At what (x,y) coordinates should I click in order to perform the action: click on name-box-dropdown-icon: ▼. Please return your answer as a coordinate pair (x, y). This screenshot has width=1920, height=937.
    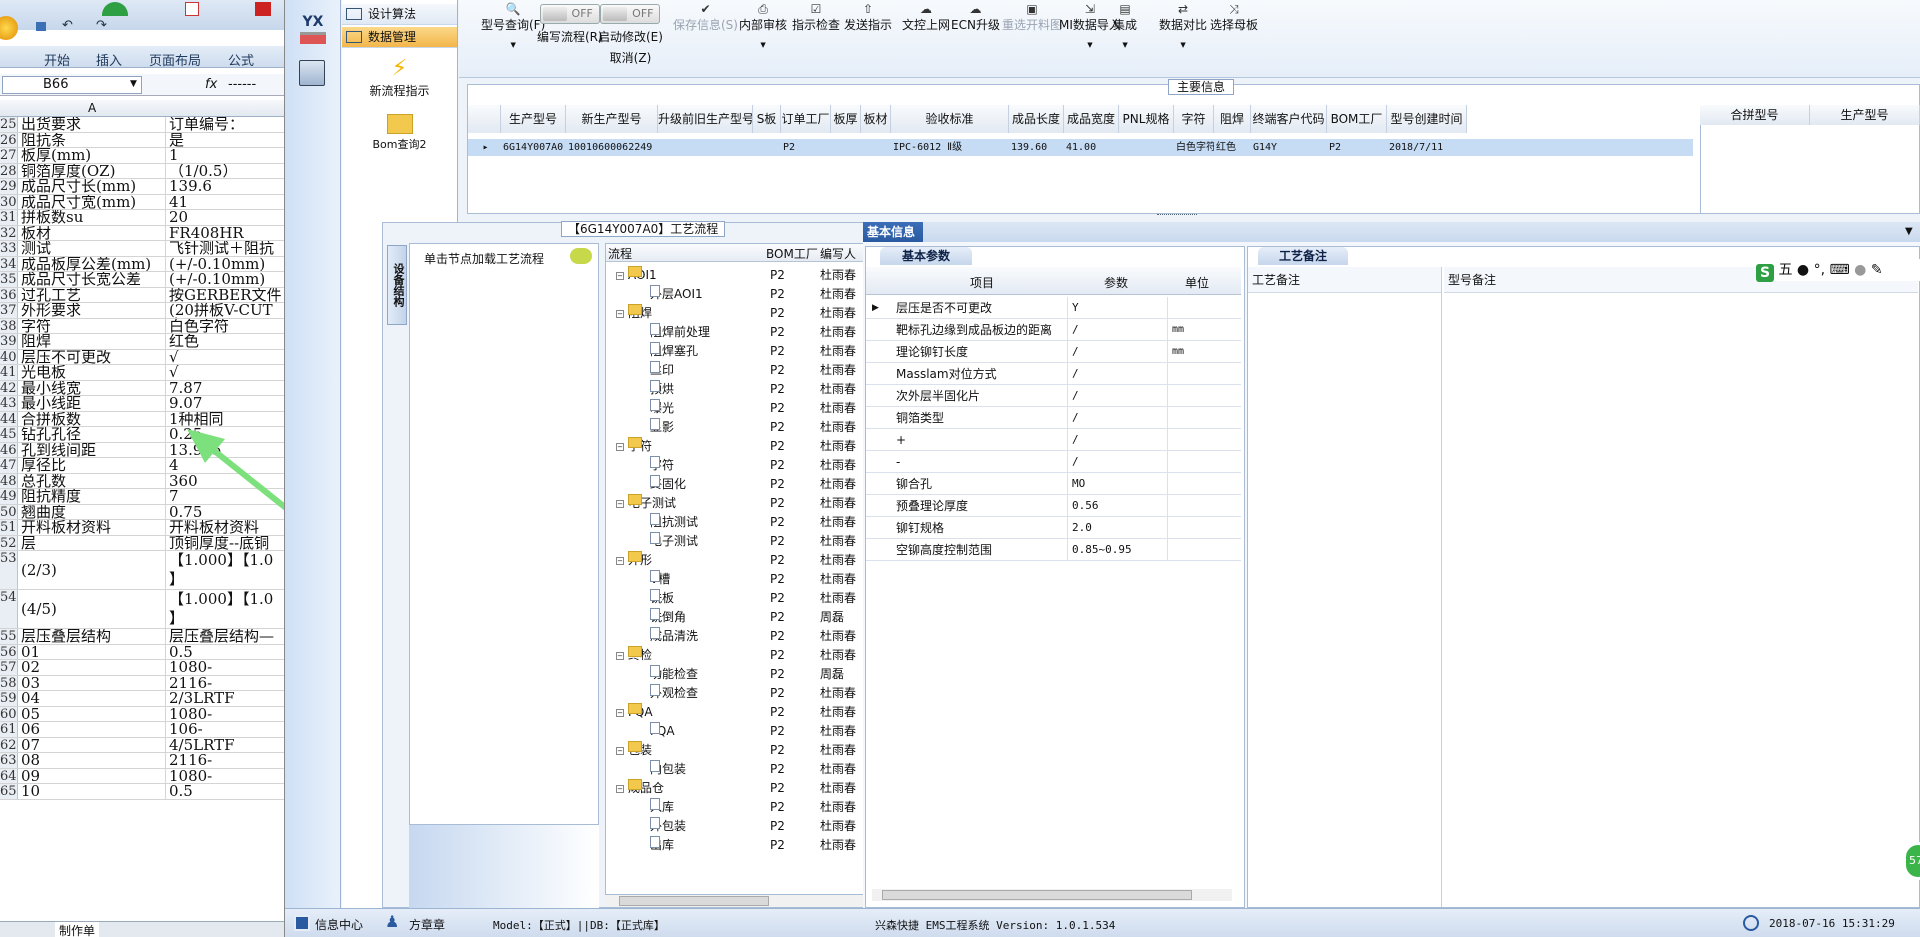
    Looking at the image, I should click on (133, 84).